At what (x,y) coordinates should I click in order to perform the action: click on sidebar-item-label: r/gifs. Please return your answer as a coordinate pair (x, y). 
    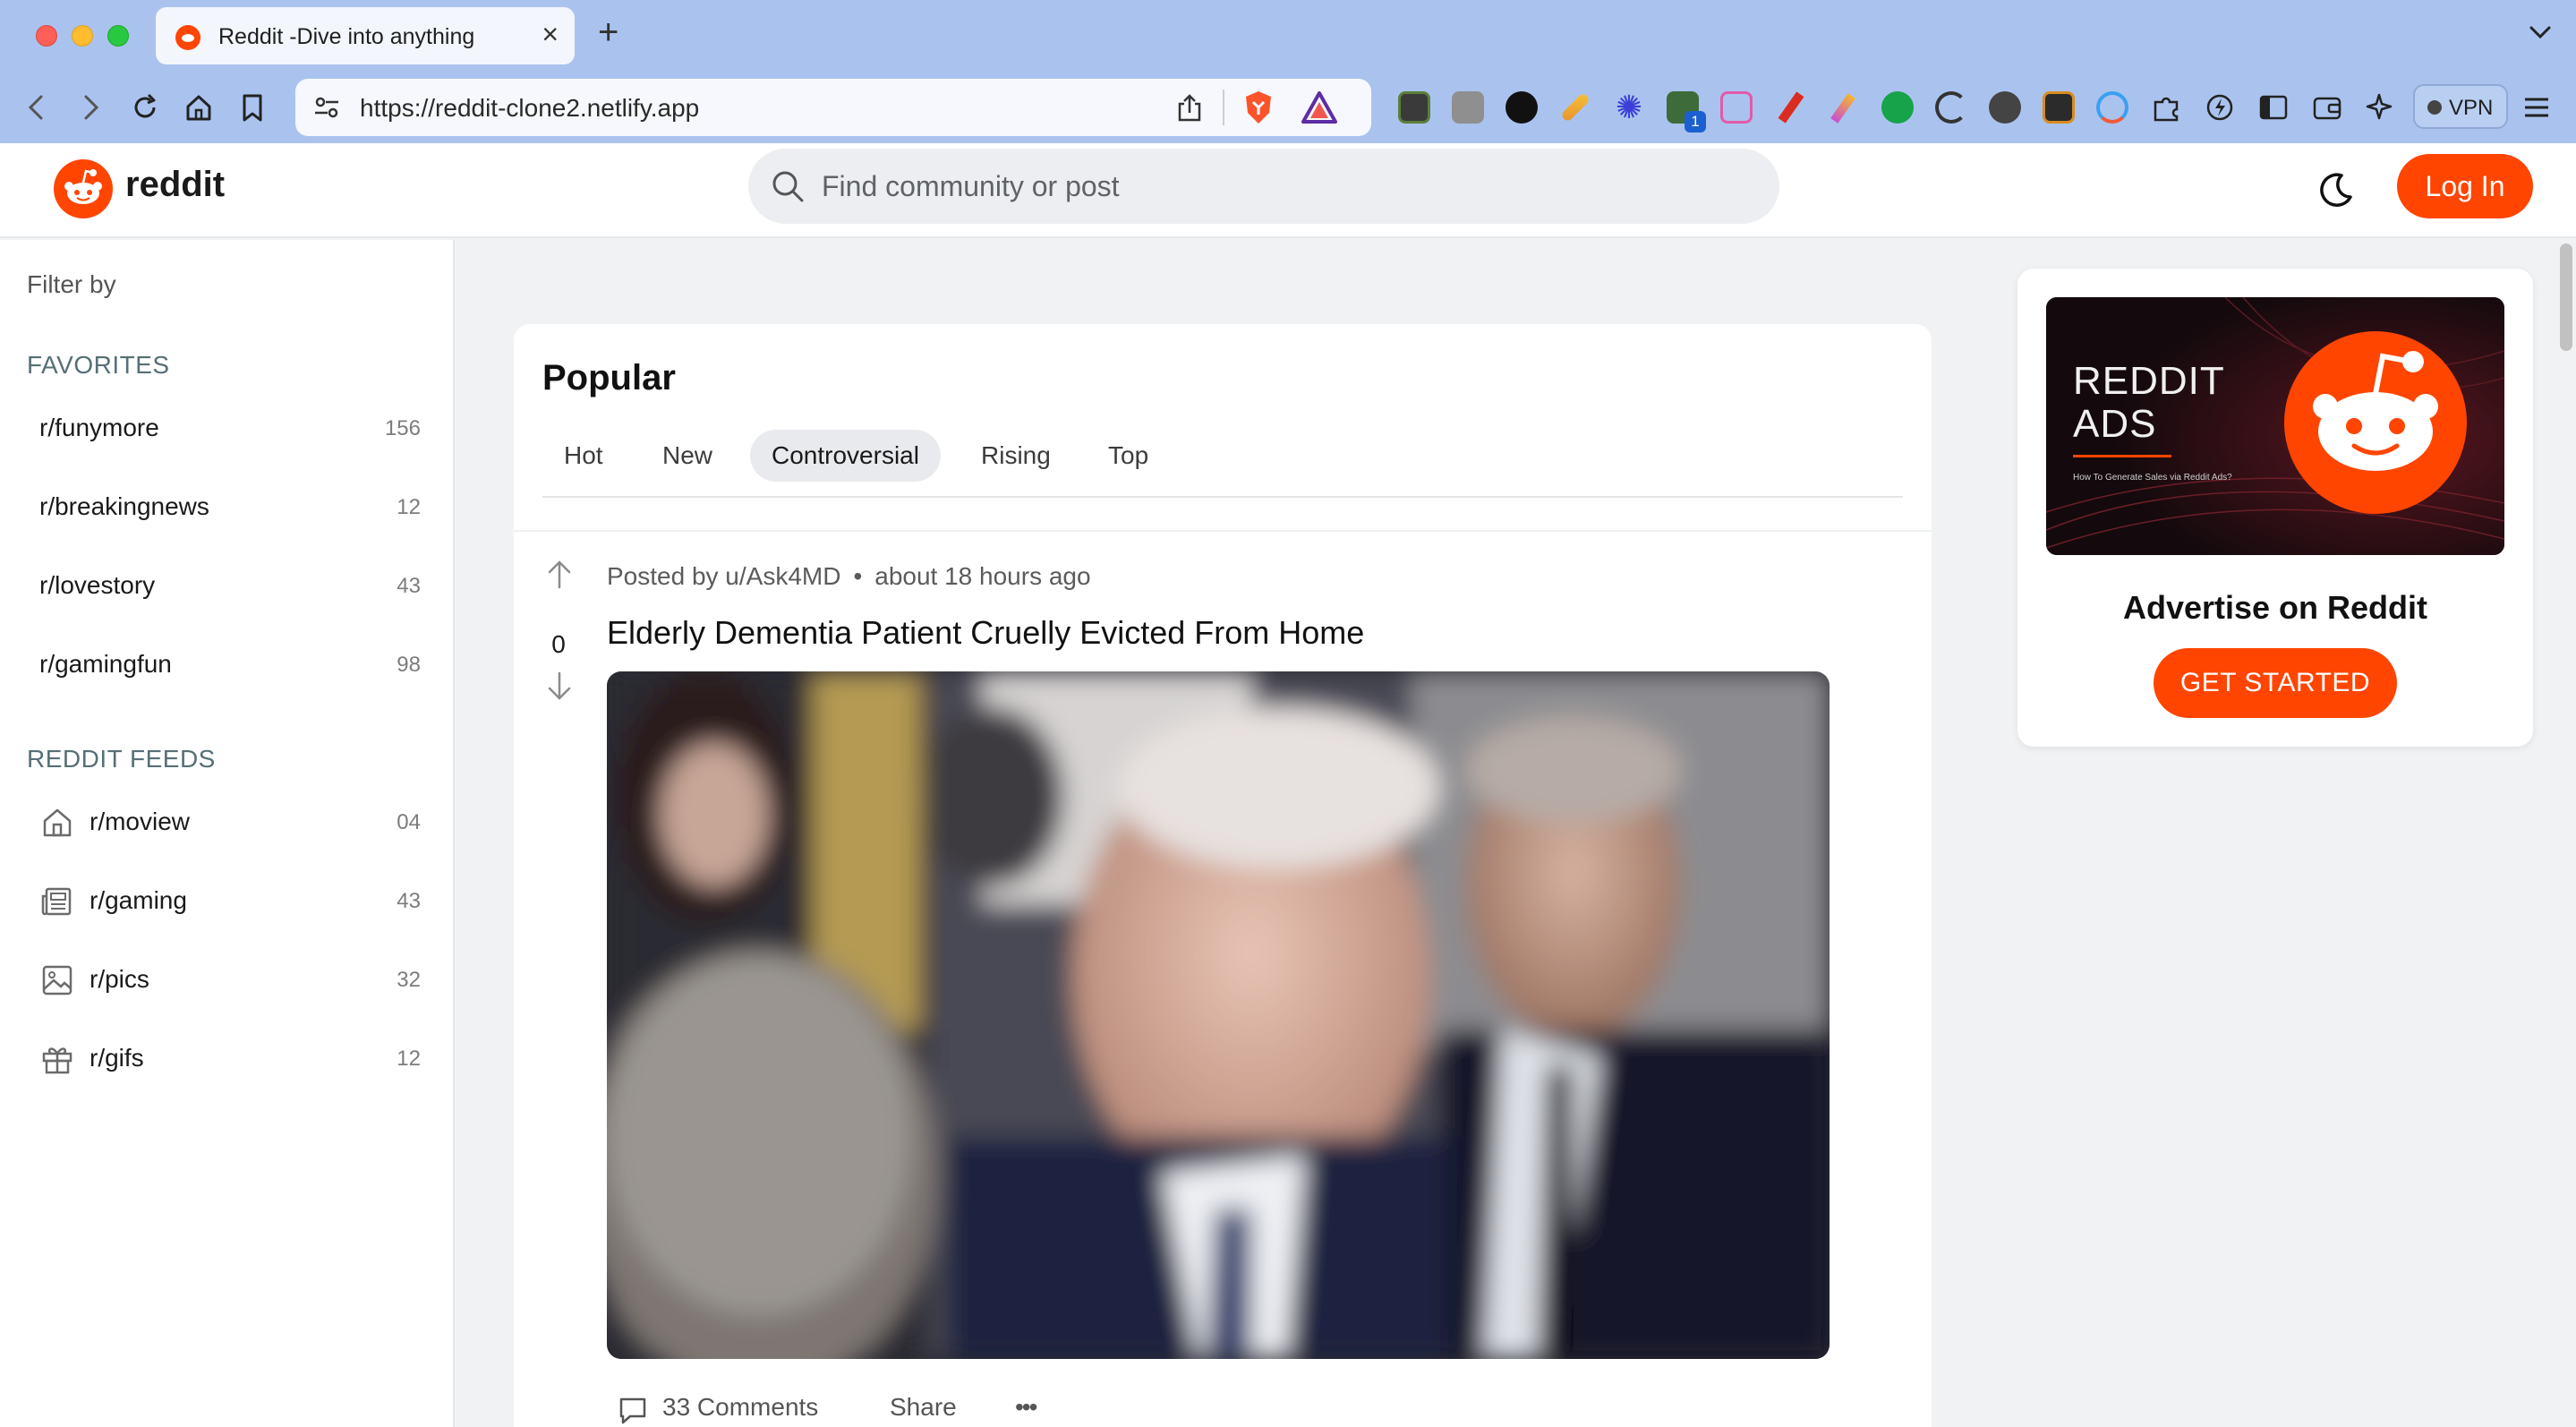
    Looking at the image, I should click on (117, 1058).